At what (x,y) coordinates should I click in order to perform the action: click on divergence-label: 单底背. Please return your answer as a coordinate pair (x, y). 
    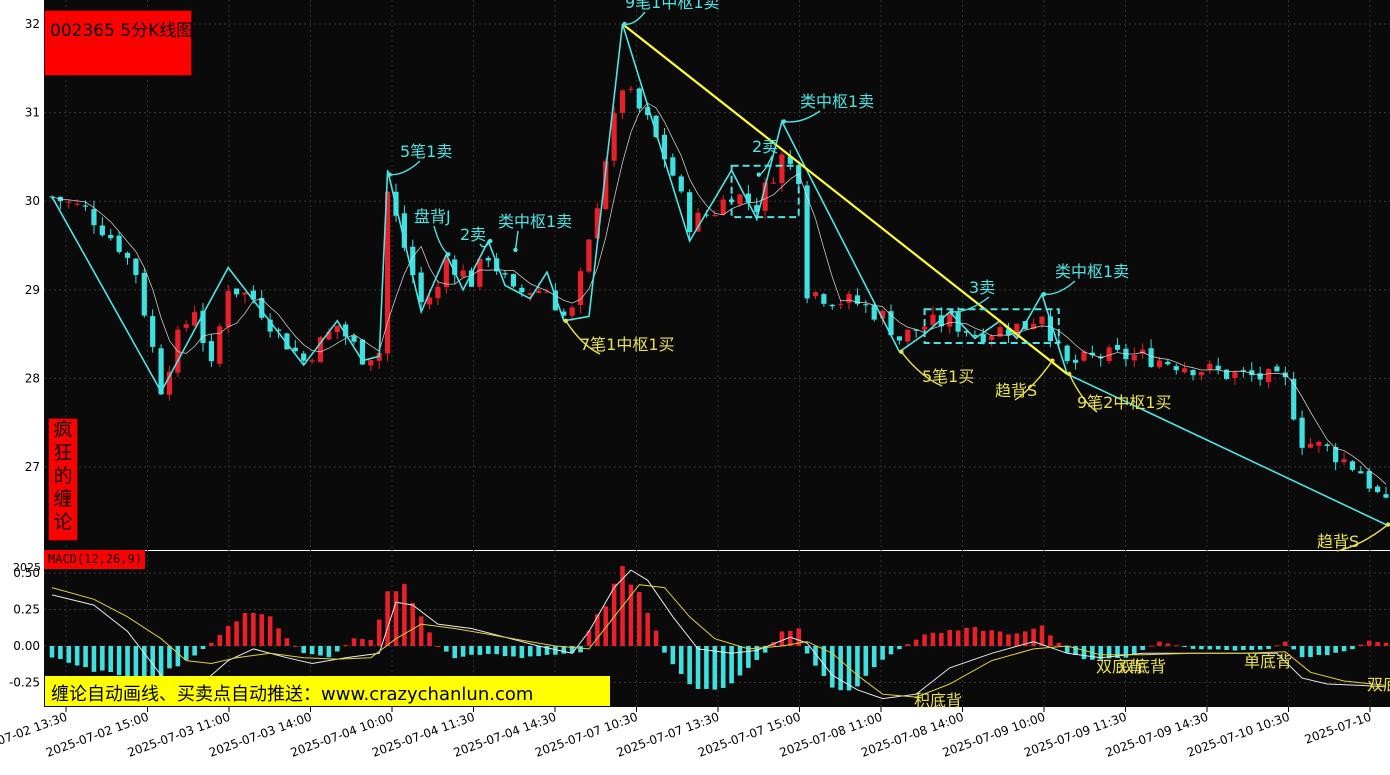
    Looking at the image, I should click on (1268, 661).